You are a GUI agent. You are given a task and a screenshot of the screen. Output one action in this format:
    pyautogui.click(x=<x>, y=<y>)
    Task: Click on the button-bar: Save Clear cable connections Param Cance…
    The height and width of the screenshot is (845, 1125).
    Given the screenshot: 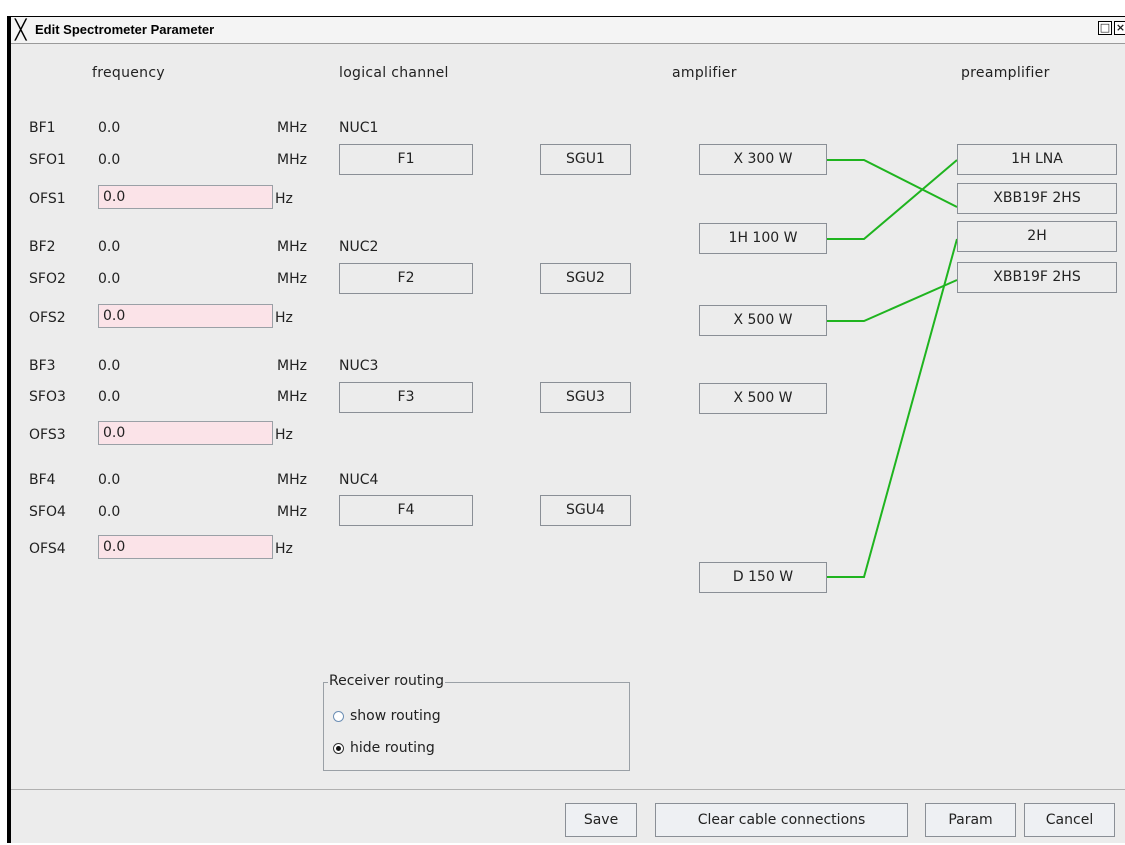 What is the action you would take?
    pyautogui.click(x=568, y=817)
    